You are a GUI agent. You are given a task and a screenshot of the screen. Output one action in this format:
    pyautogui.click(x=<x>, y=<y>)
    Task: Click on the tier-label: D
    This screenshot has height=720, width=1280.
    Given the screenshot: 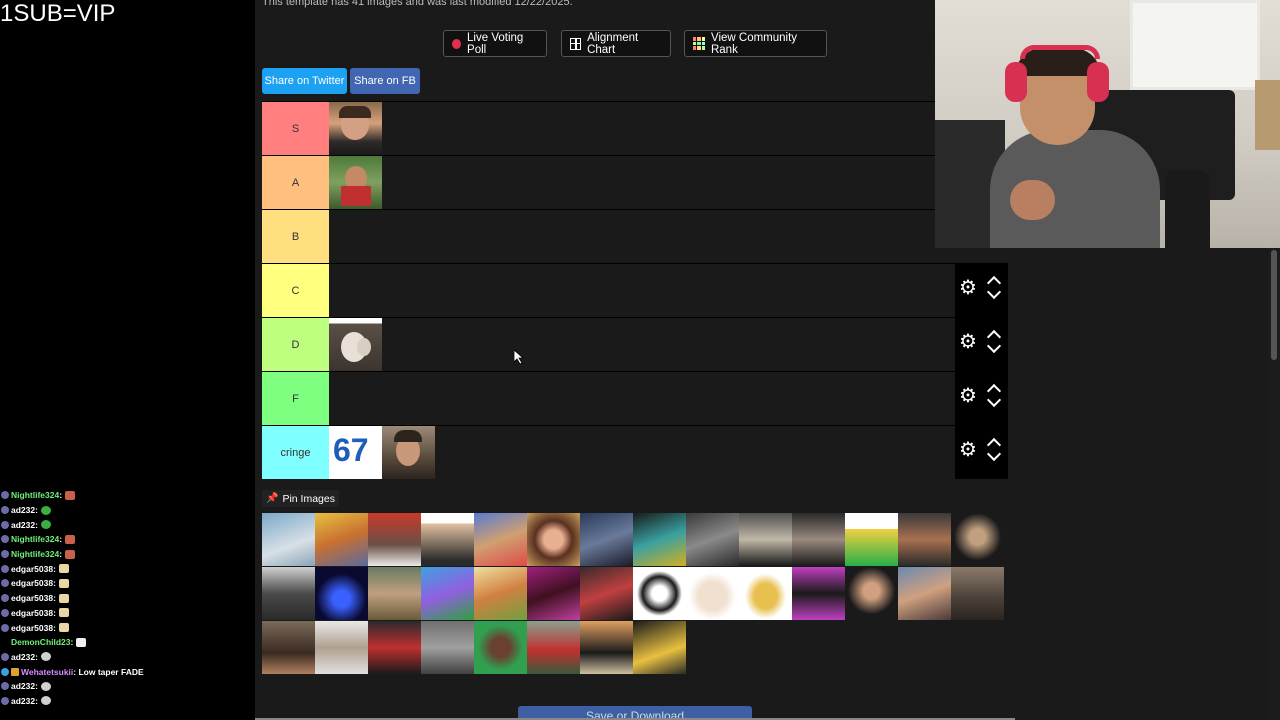 What is the action you would take?
    pyautogui.click(x=295, y=344)
    